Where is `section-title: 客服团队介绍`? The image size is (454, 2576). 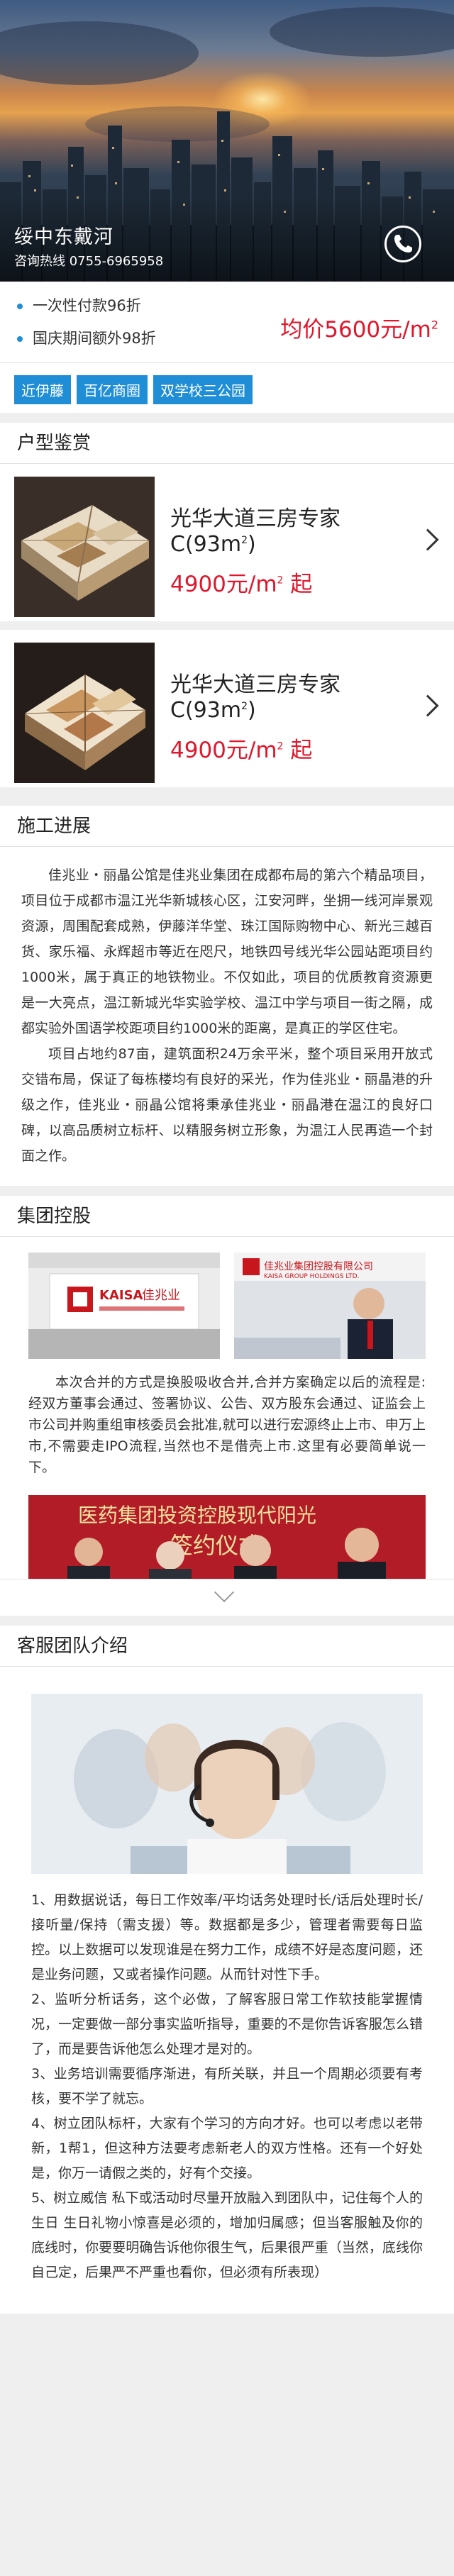 section-title: 客服团队介绍 is located at coordinates (227, 1646).